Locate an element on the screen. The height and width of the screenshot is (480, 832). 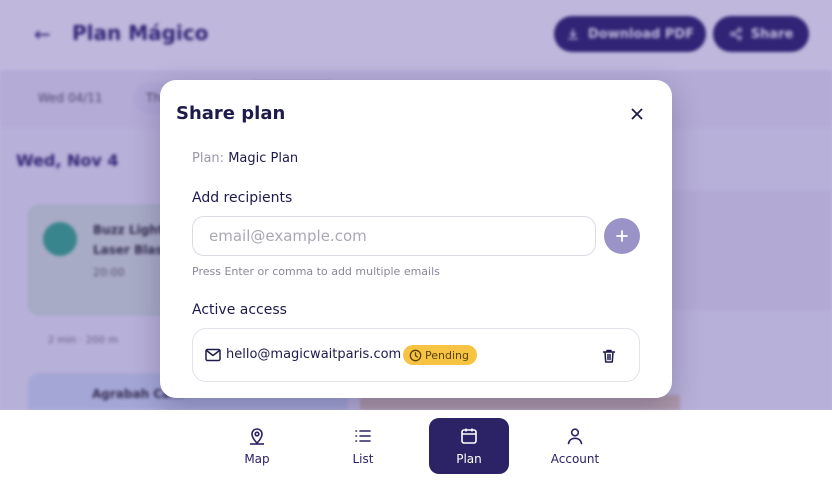
add-recipient-button is located at coordinates (622, 236).